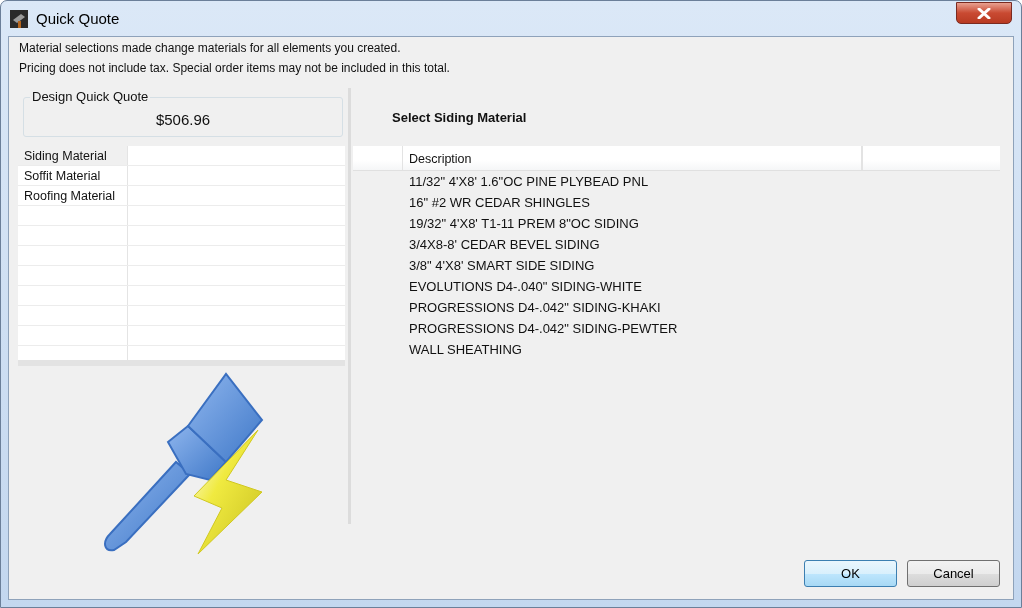 Image resolution: width=1022 pixels, height=608 pixels. What do you see at coordinates (78, 18) in the screenshot?
I see `window-title: Quick Quote` at bounding box center [78, 18].